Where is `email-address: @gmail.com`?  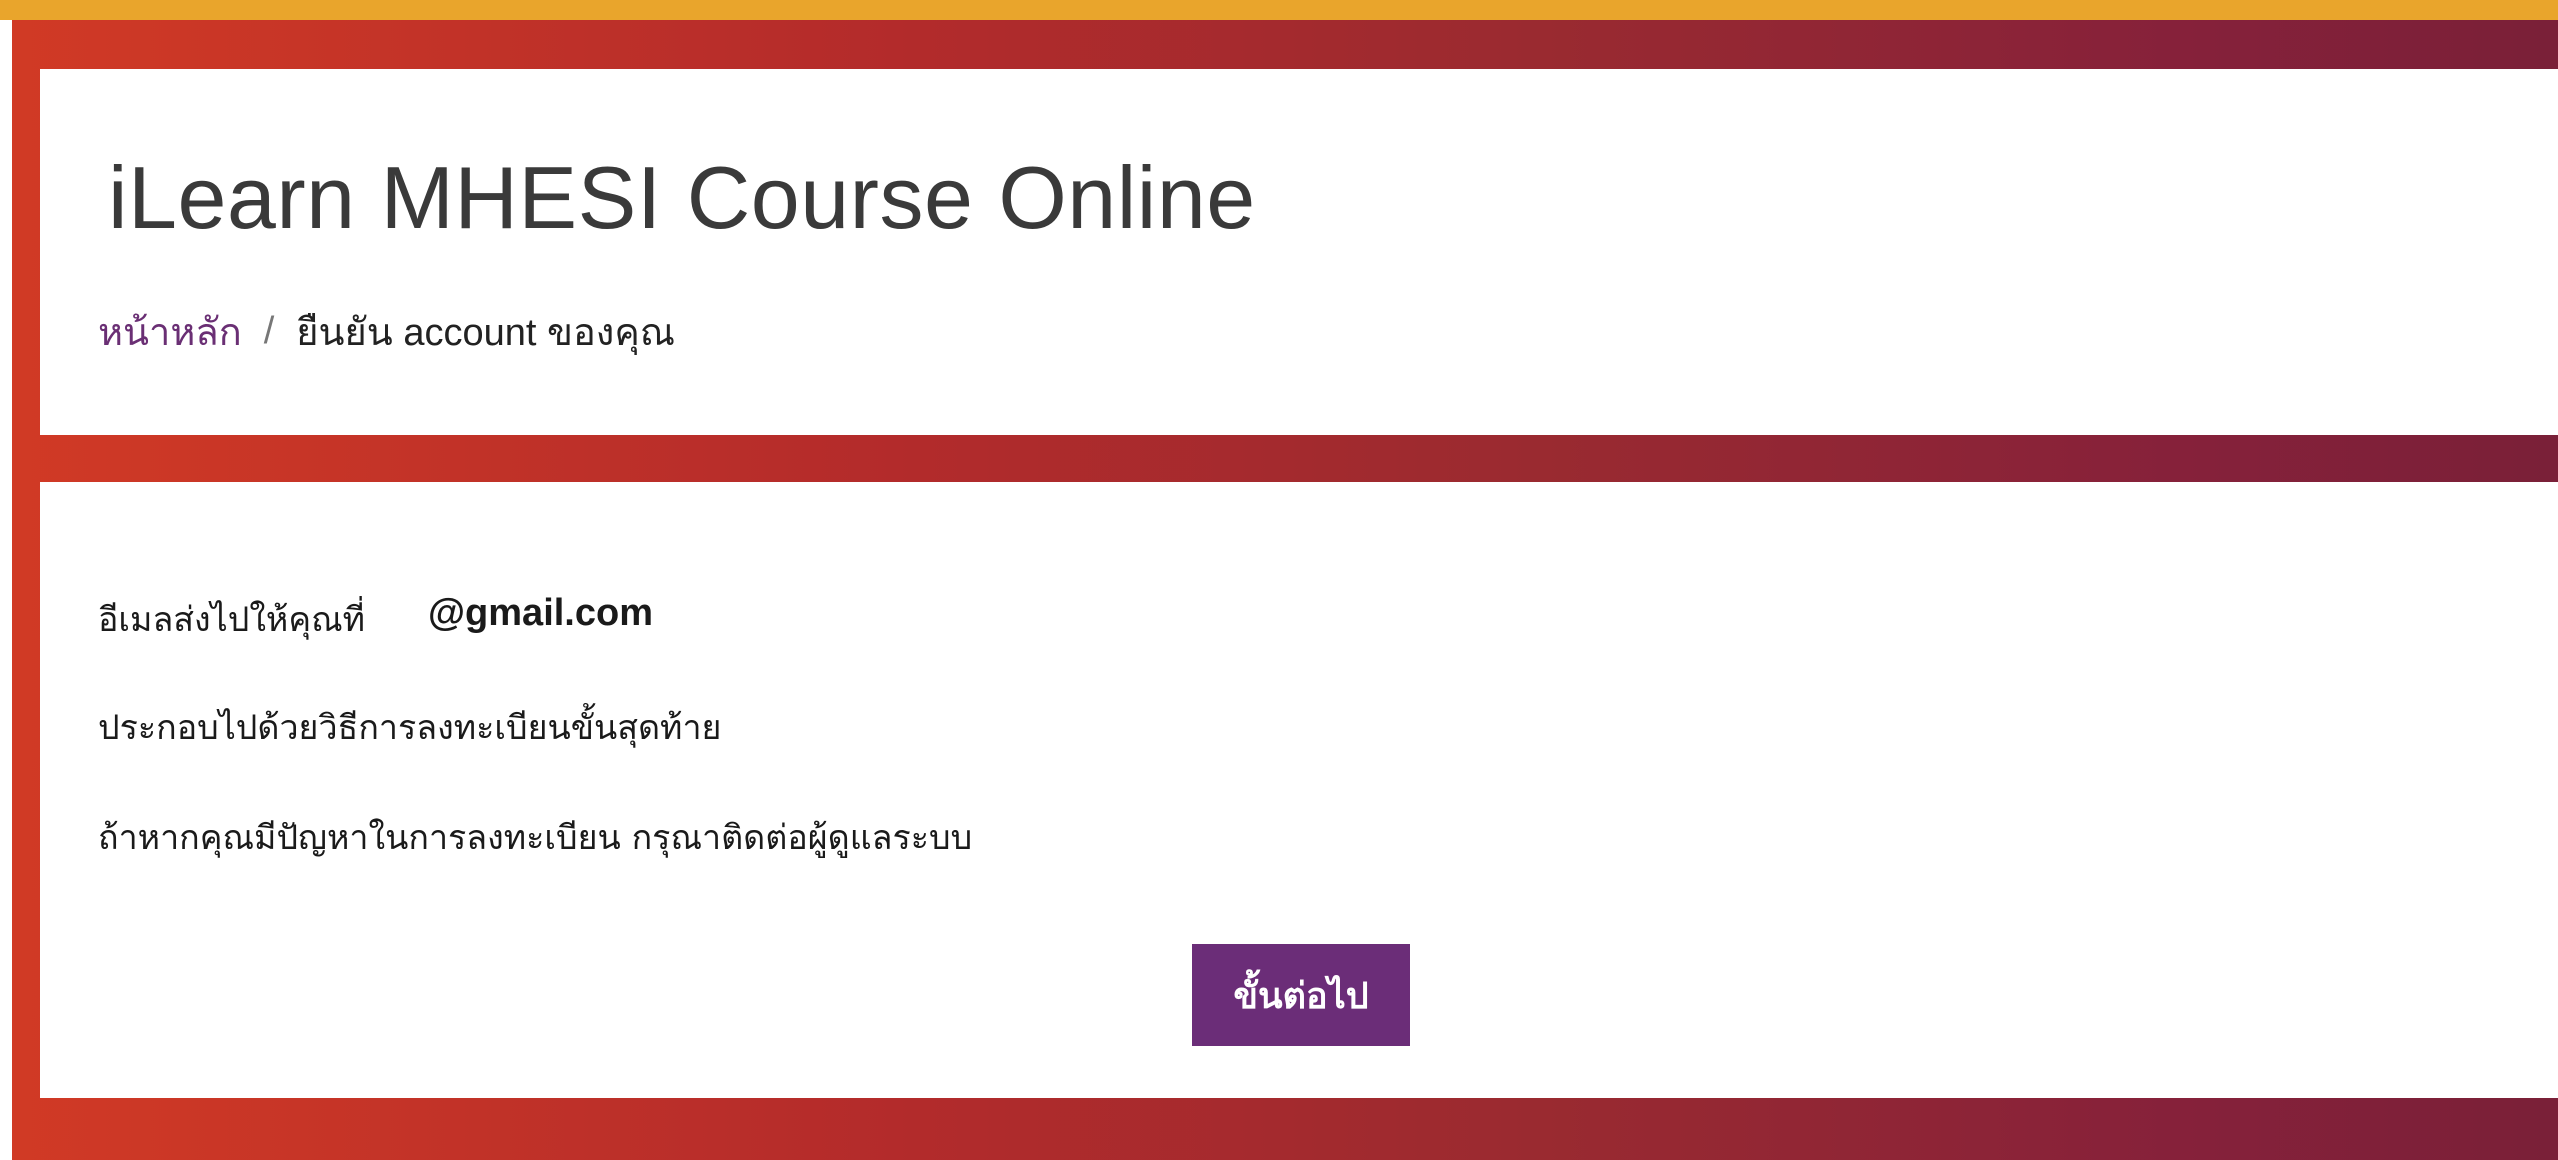
email-address: @gmail.com is located at coordinates (540, 613).